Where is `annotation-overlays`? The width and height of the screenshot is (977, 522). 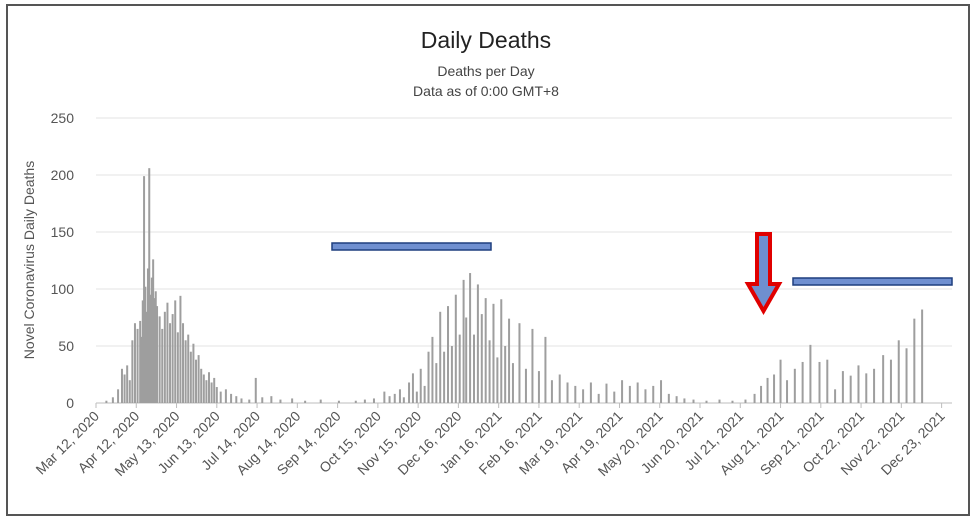
annotation-overlays is located at coordinates (642, 274).